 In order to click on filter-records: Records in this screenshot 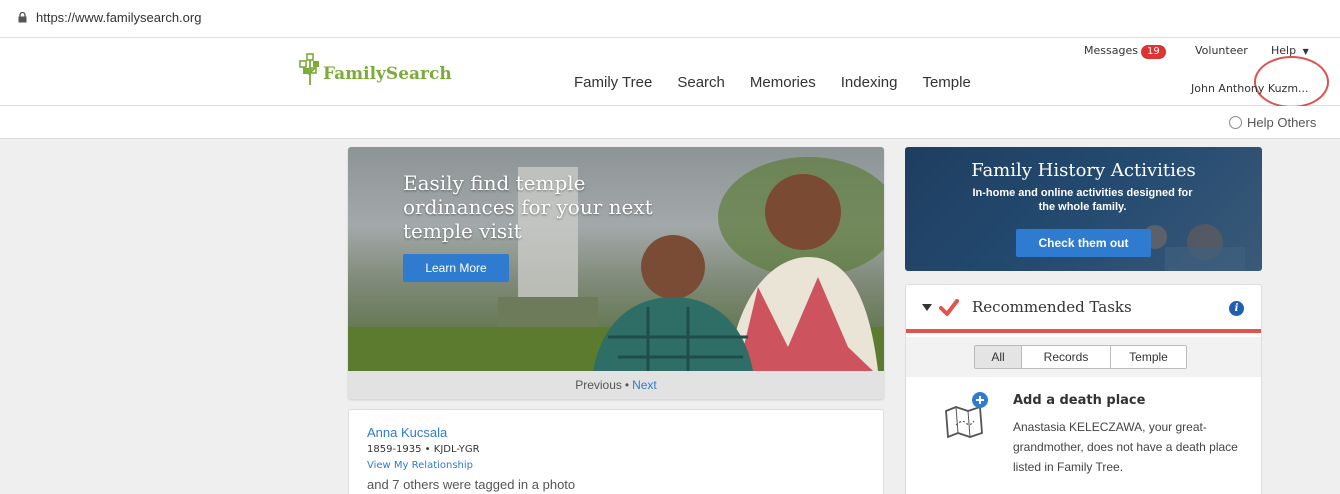, I will do `click(1066, 357)`.